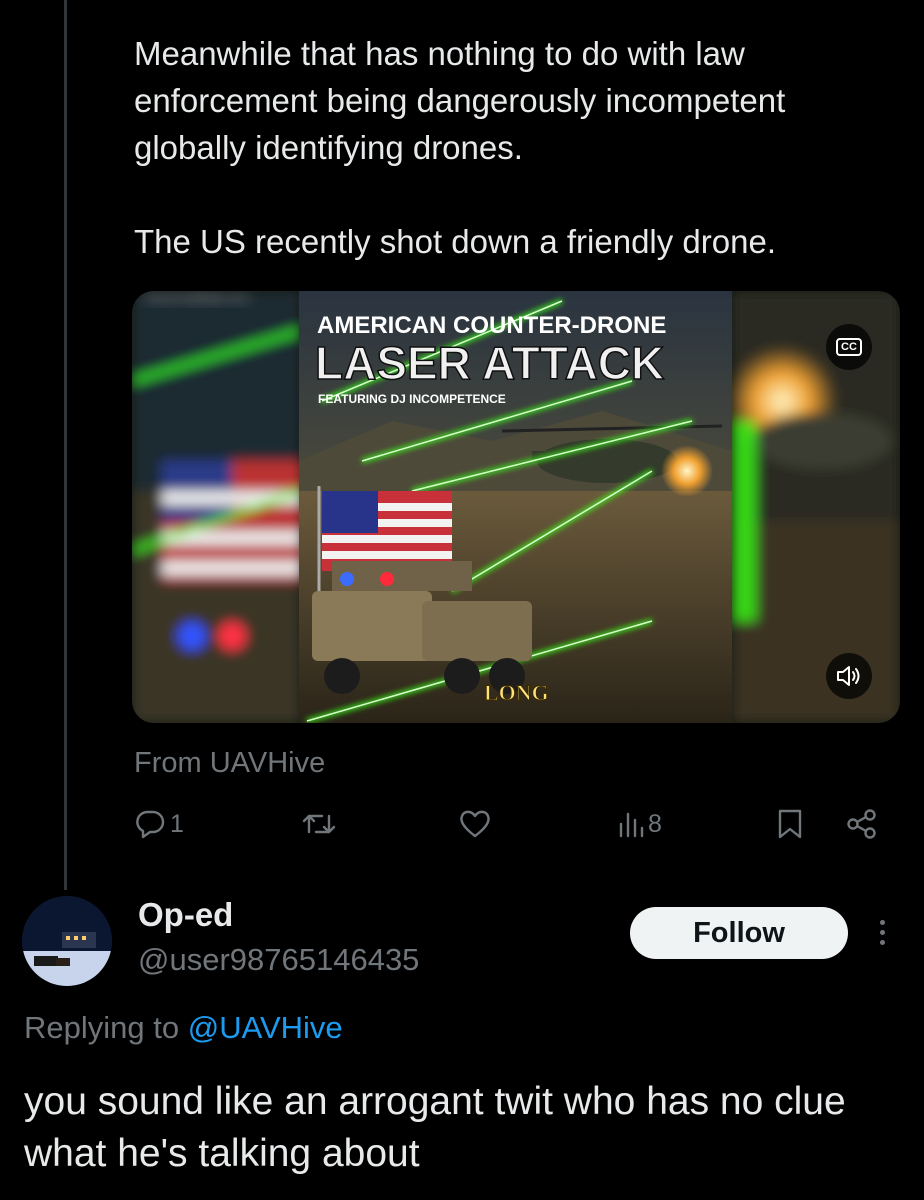 This screenshot has height=1200, width=924. I want to click on poster-subtitle: FEATURING DJ INCOMPETENCE, so click(412, 399).